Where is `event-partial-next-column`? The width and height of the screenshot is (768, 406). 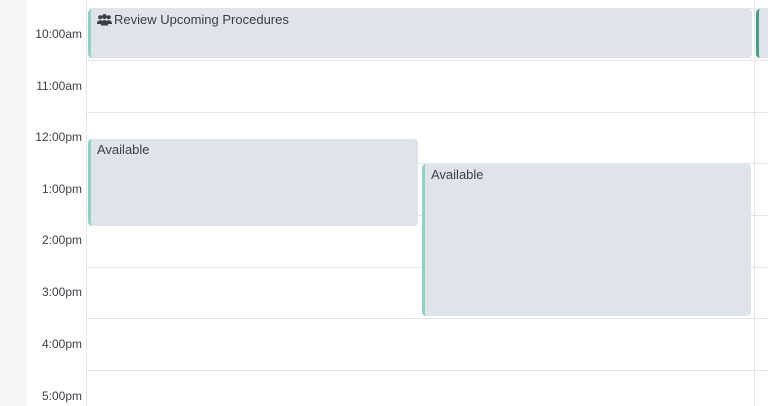
event-partial-next-column is located at coordinates (762, 33).